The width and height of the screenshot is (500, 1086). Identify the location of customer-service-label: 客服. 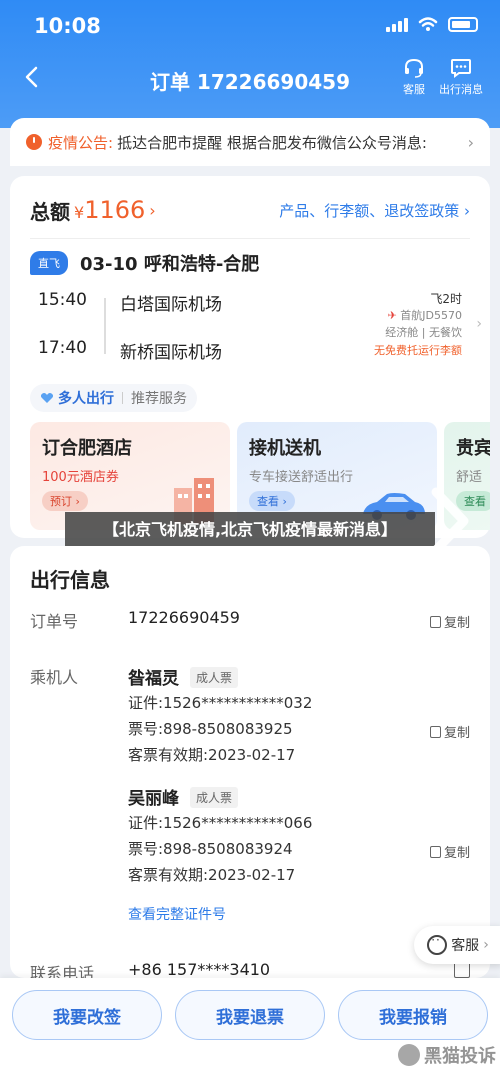
(414, 89).